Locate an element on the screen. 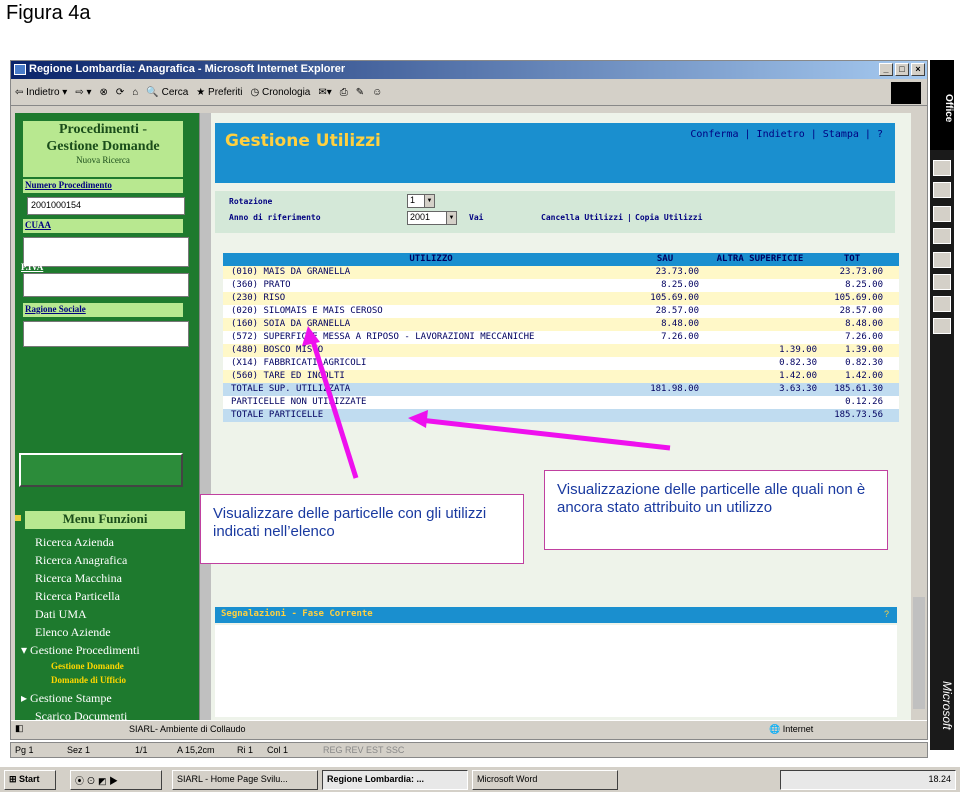 This screenshot has height=792, width=960. arrow-left-head is located at coordinates (311, 336).